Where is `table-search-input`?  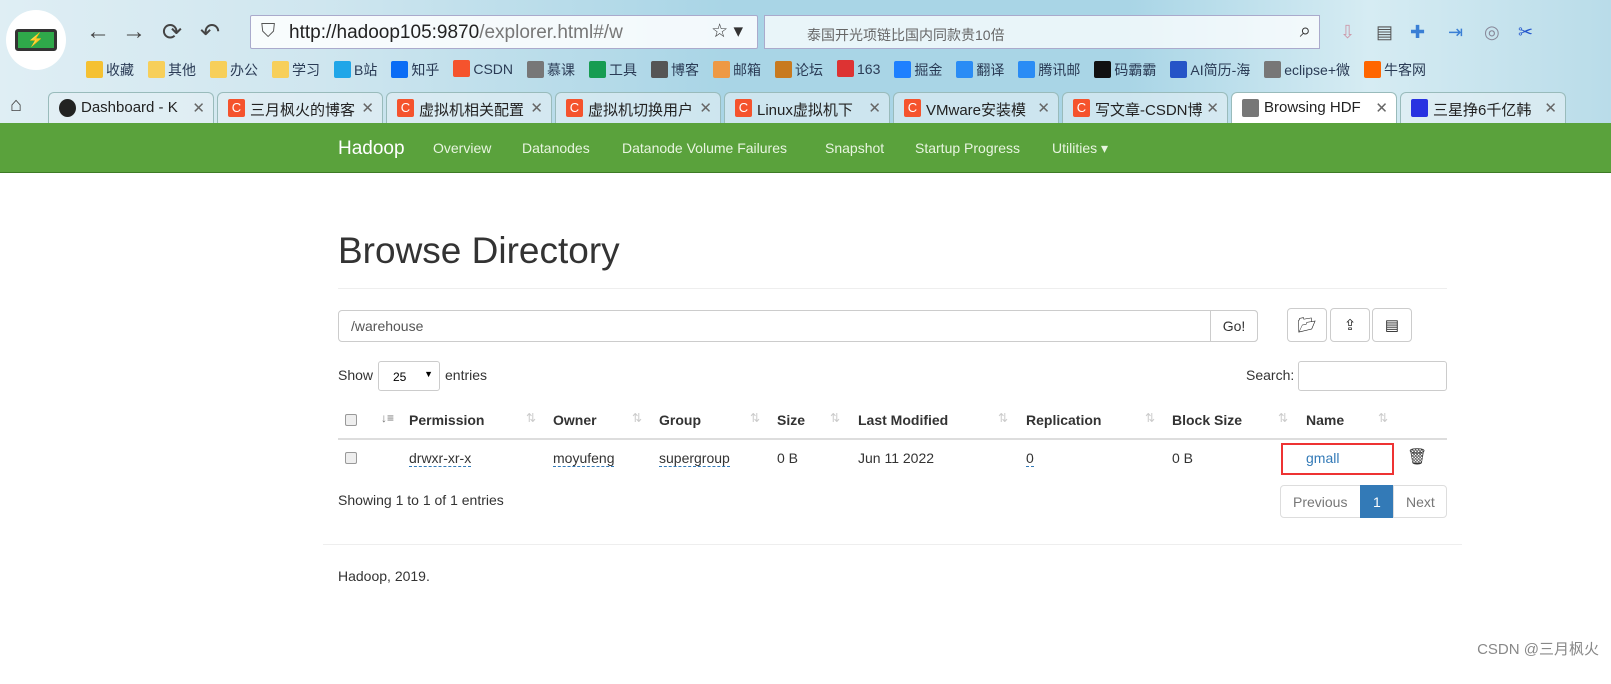
table-search-input is located at coordinates (1372, 376).